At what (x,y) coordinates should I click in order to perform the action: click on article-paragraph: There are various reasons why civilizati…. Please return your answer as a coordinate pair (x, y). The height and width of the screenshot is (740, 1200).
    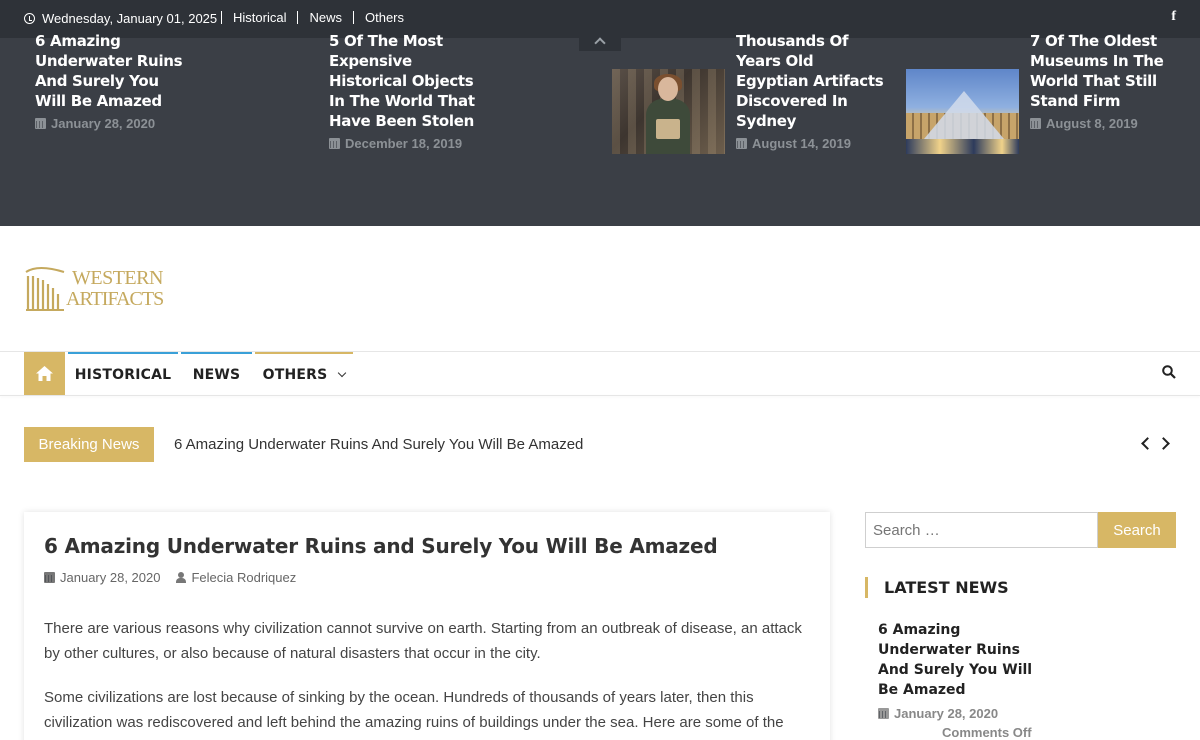
    Looking at the image, I should click on (423, 641).